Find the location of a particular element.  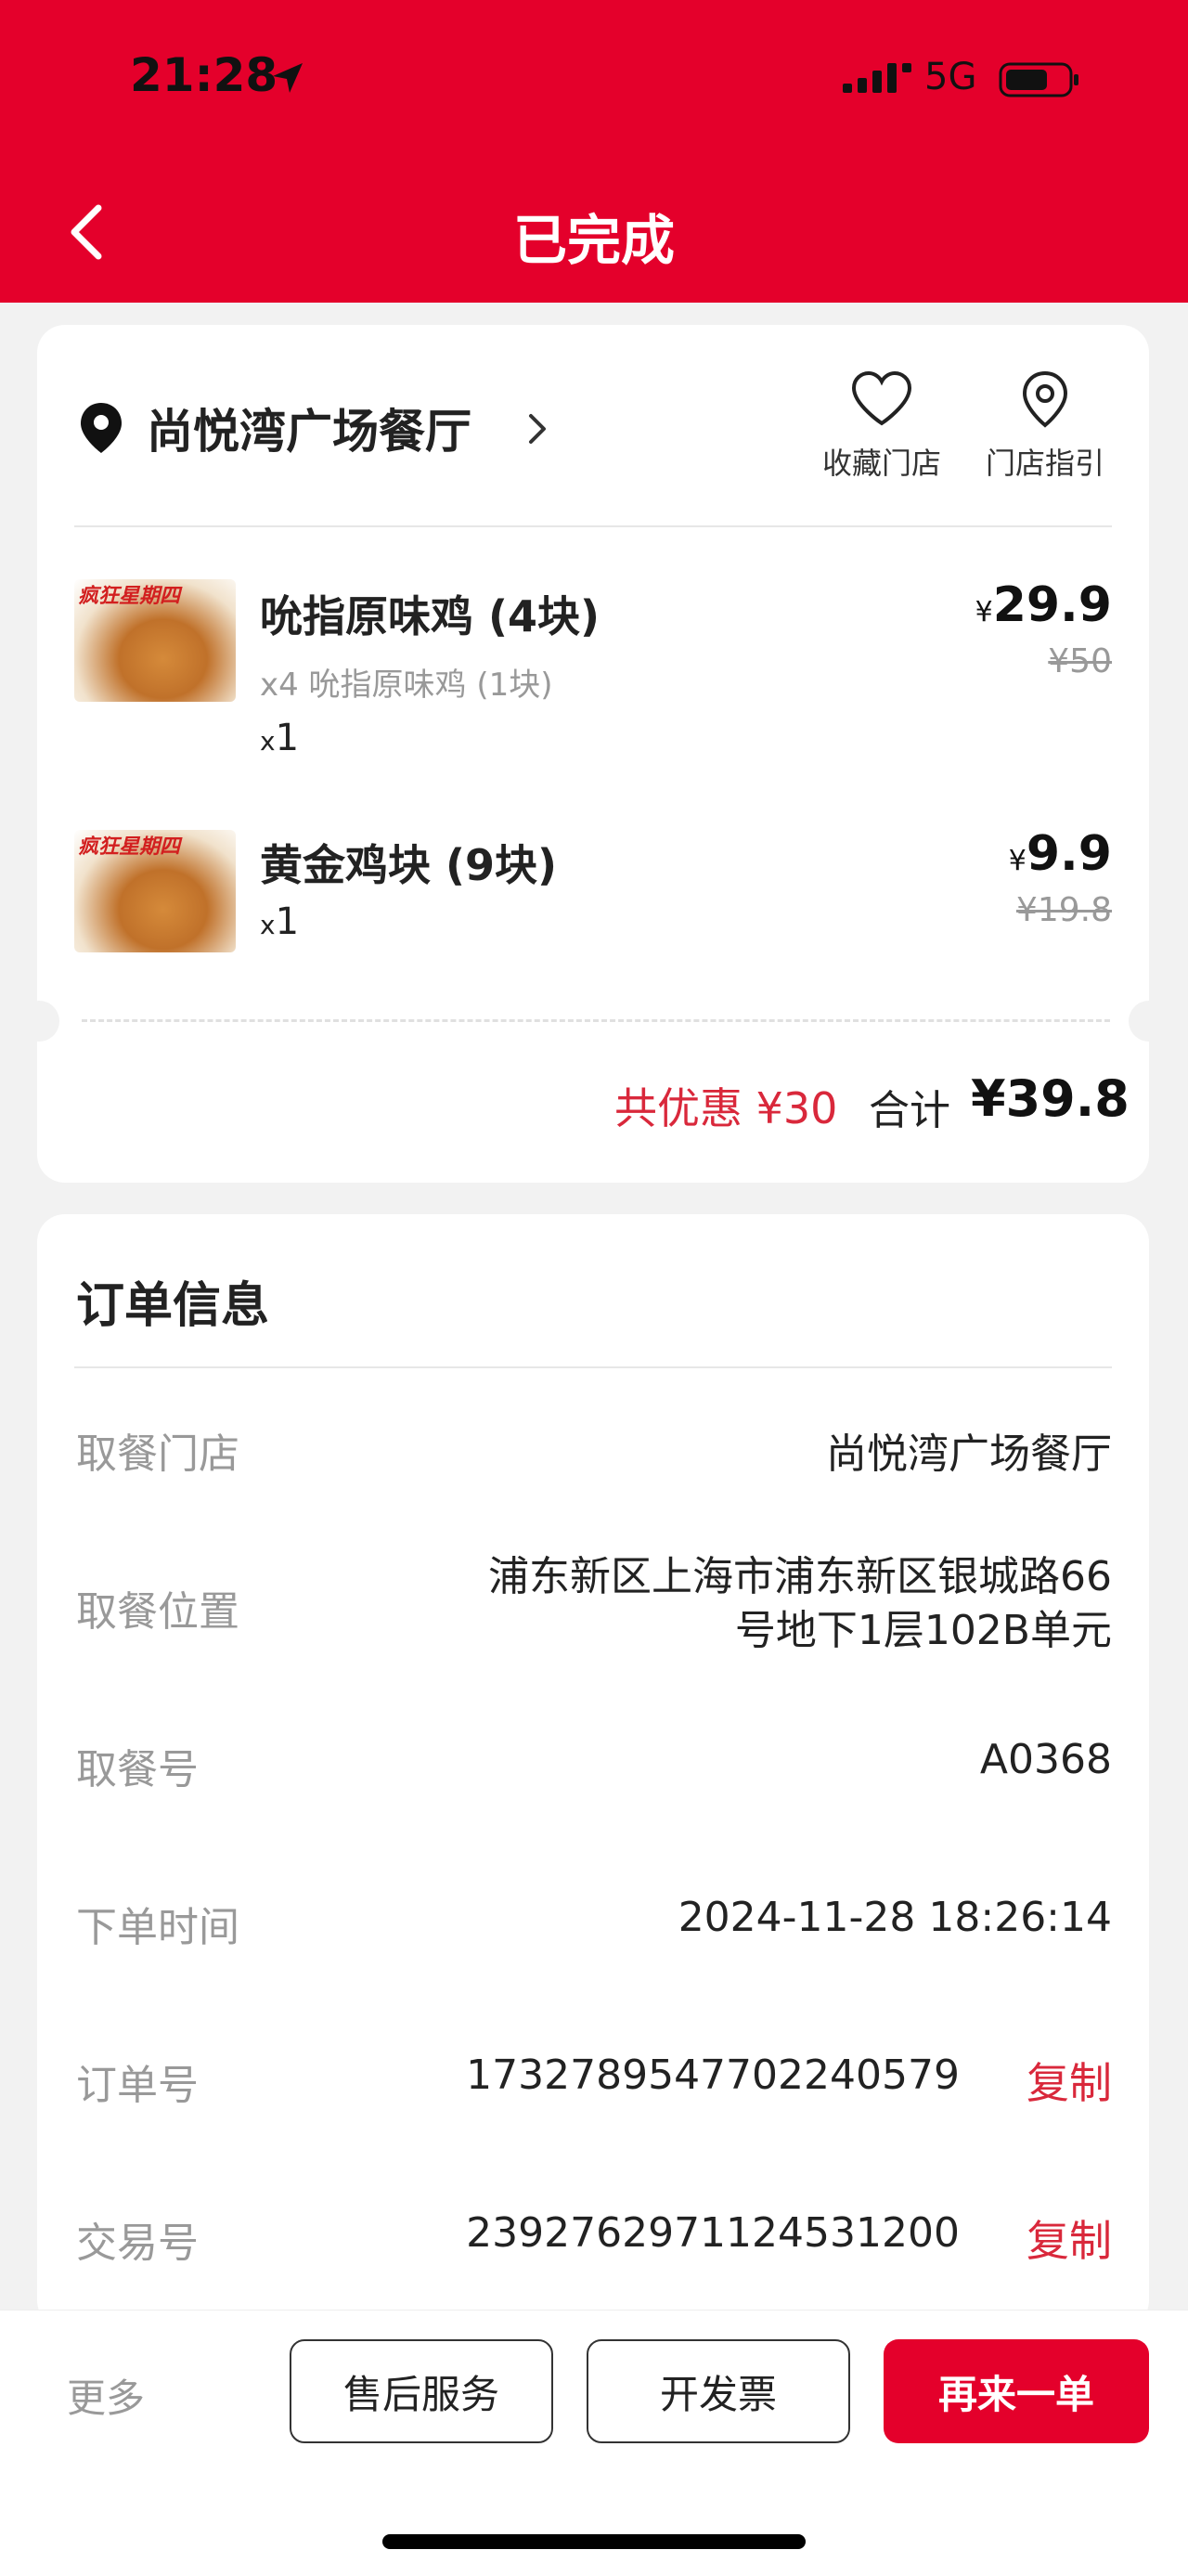

pickup-location-value: 浦东新区上海市浦东新区银城路66 号地下1层102B单元 is located at coordinates (800, 1604).